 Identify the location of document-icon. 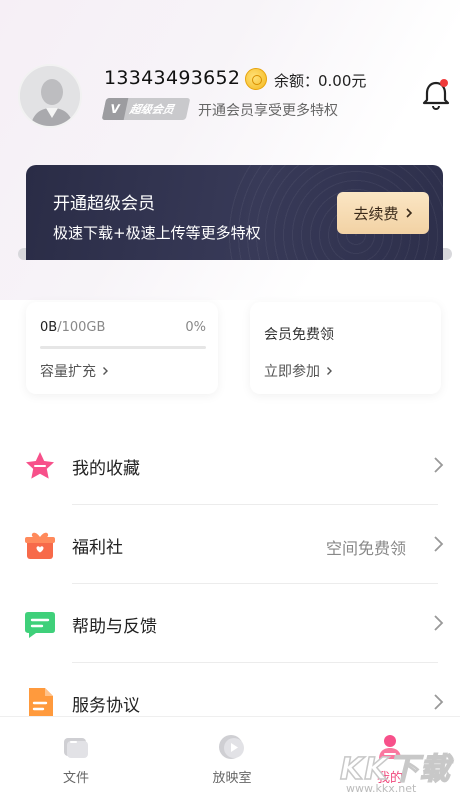
(40, 703).